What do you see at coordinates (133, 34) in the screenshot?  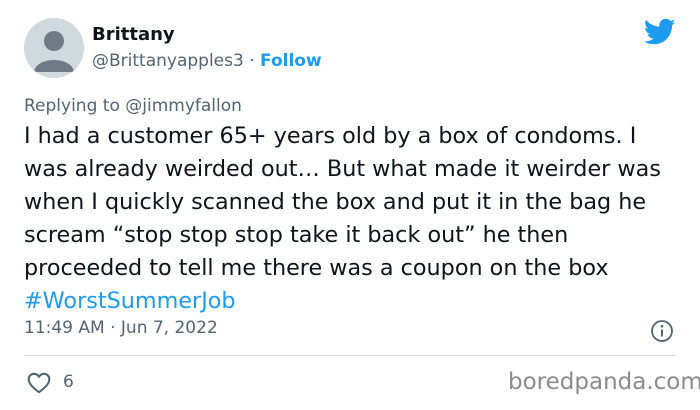 I see `author-name: Brittany` at bounding box center [133, 34].